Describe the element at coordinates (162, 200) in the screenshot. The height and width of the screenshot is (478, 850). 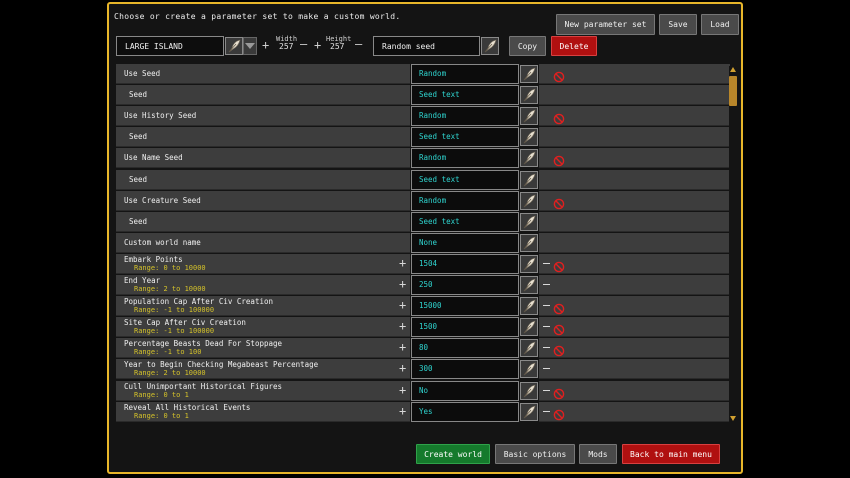
I see `parameter-label: Use Creature Seed` at that location.